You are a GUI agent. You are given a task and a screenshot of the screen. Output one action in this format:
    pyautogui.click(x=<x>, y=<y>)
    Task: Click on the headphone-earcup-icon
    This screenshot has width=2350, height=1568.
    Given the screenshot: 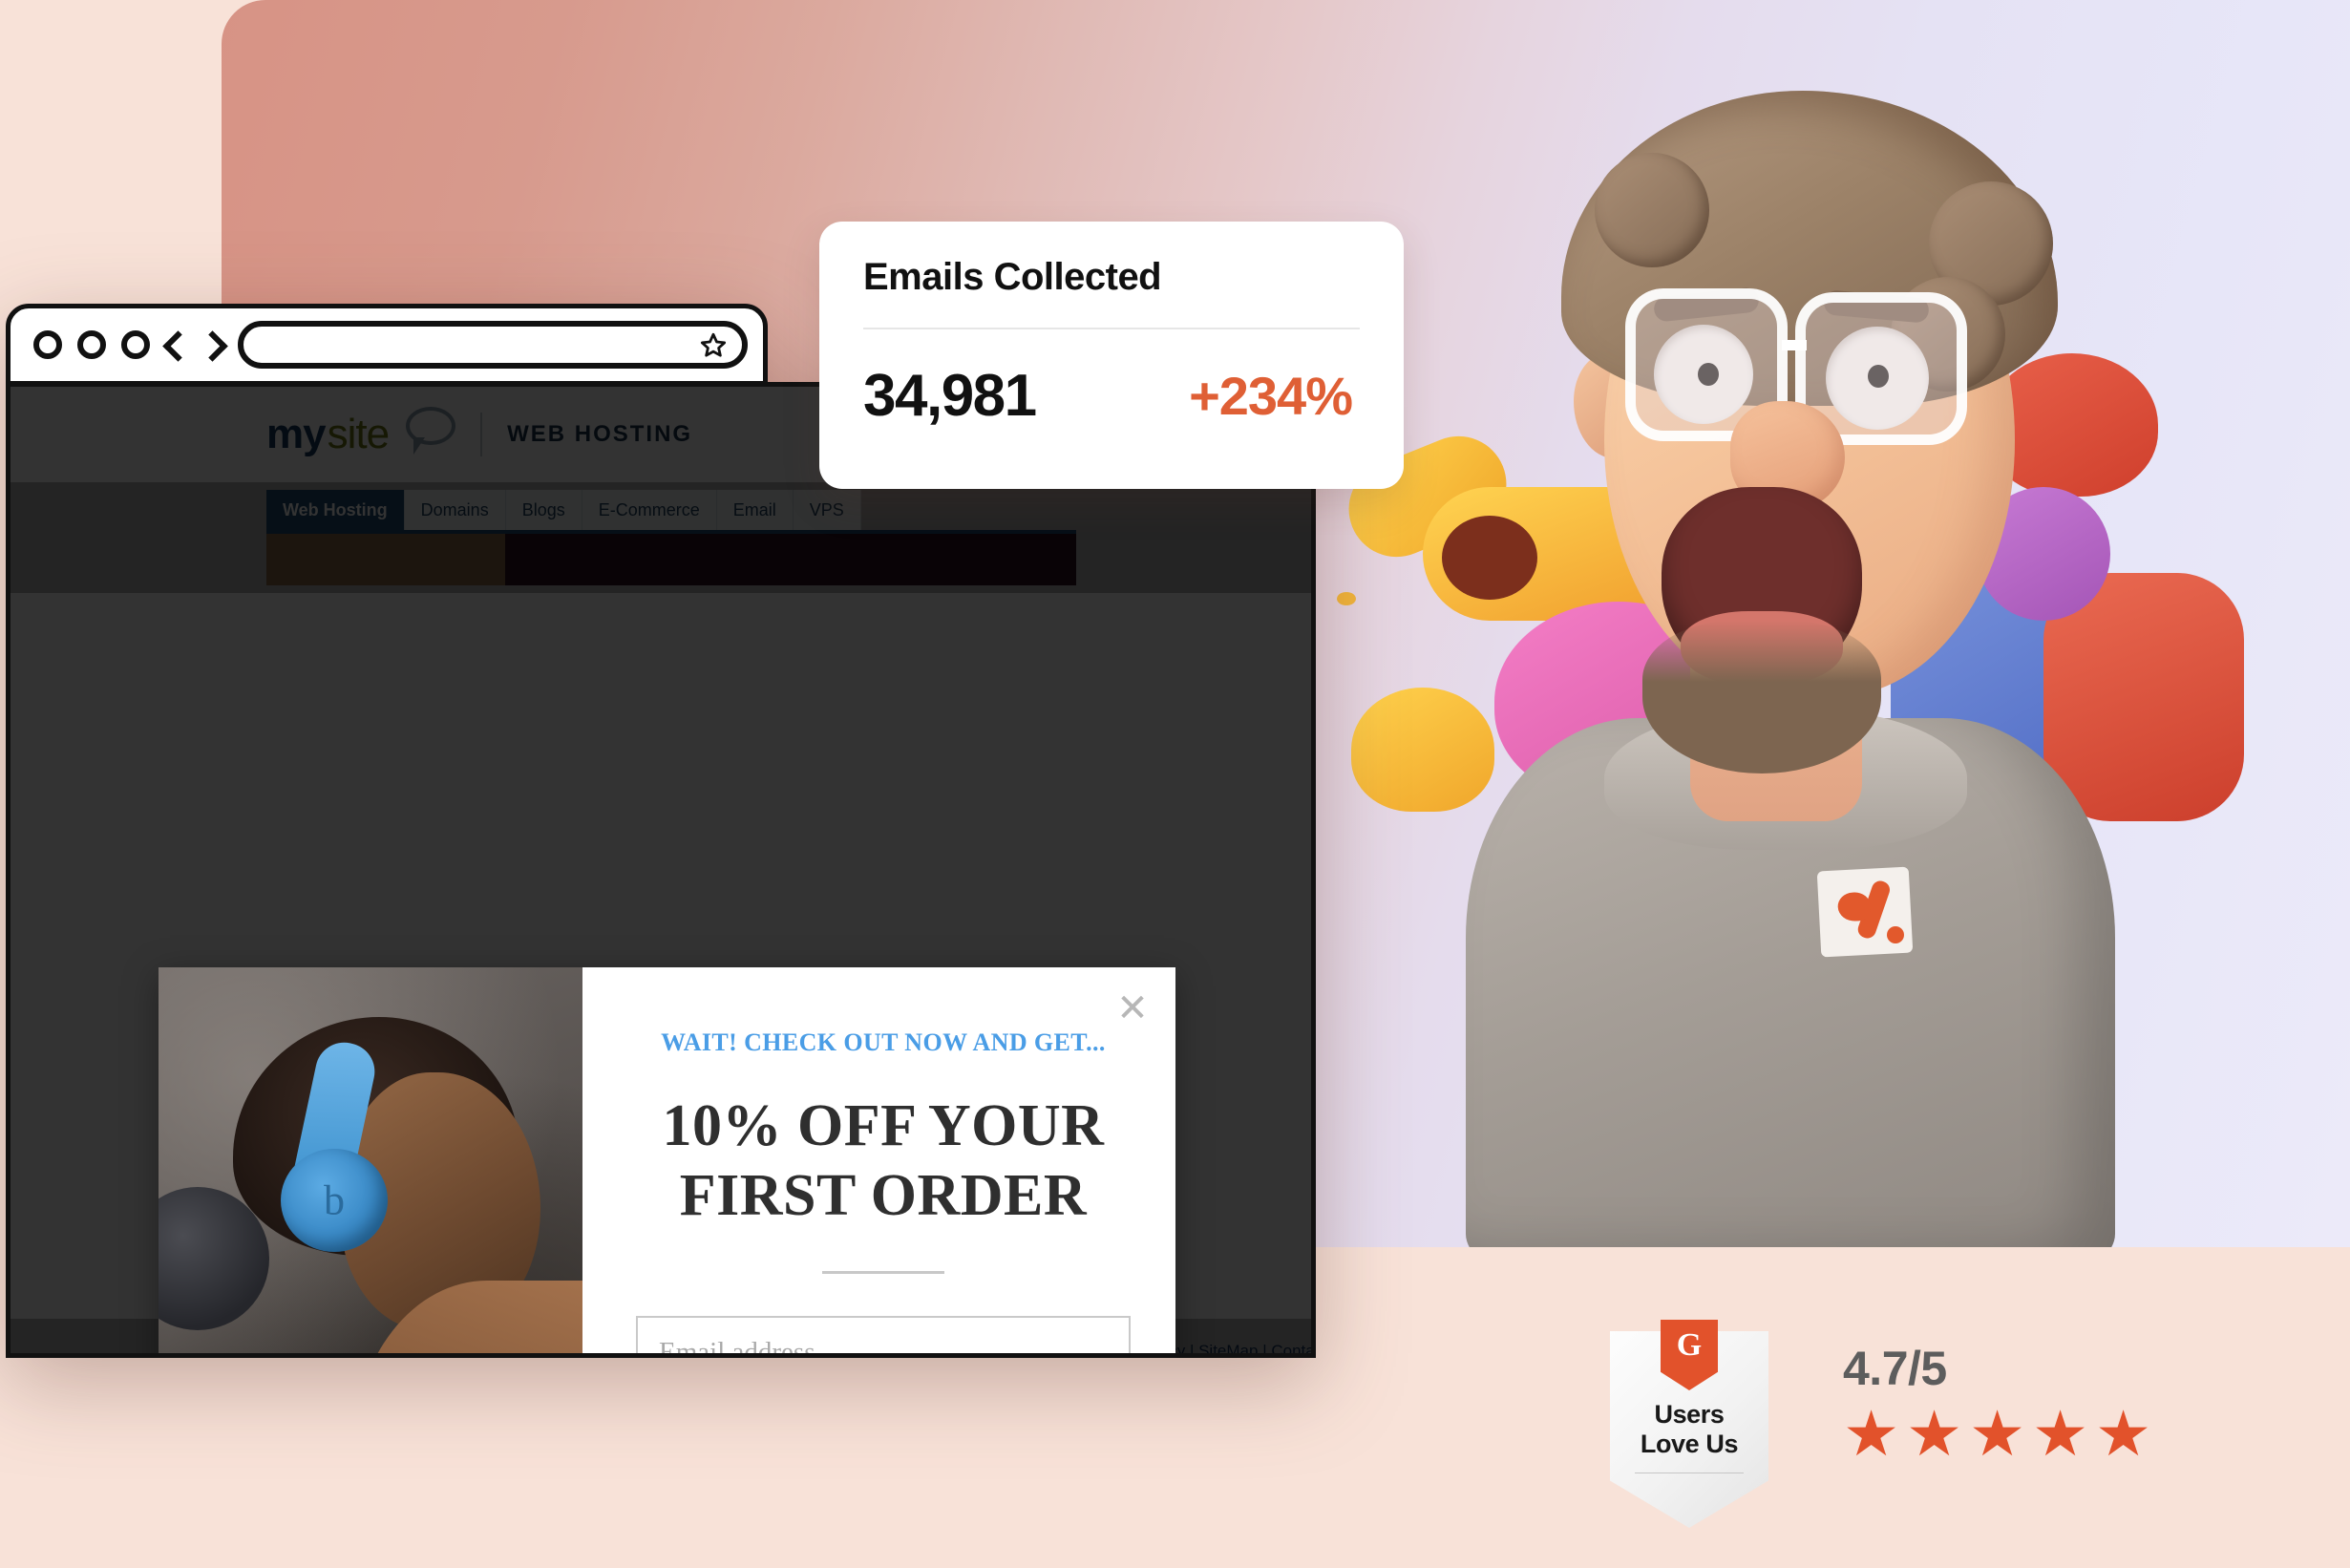 What is the action you would take?
    pyautogui.click(x=334, y=1200)
    